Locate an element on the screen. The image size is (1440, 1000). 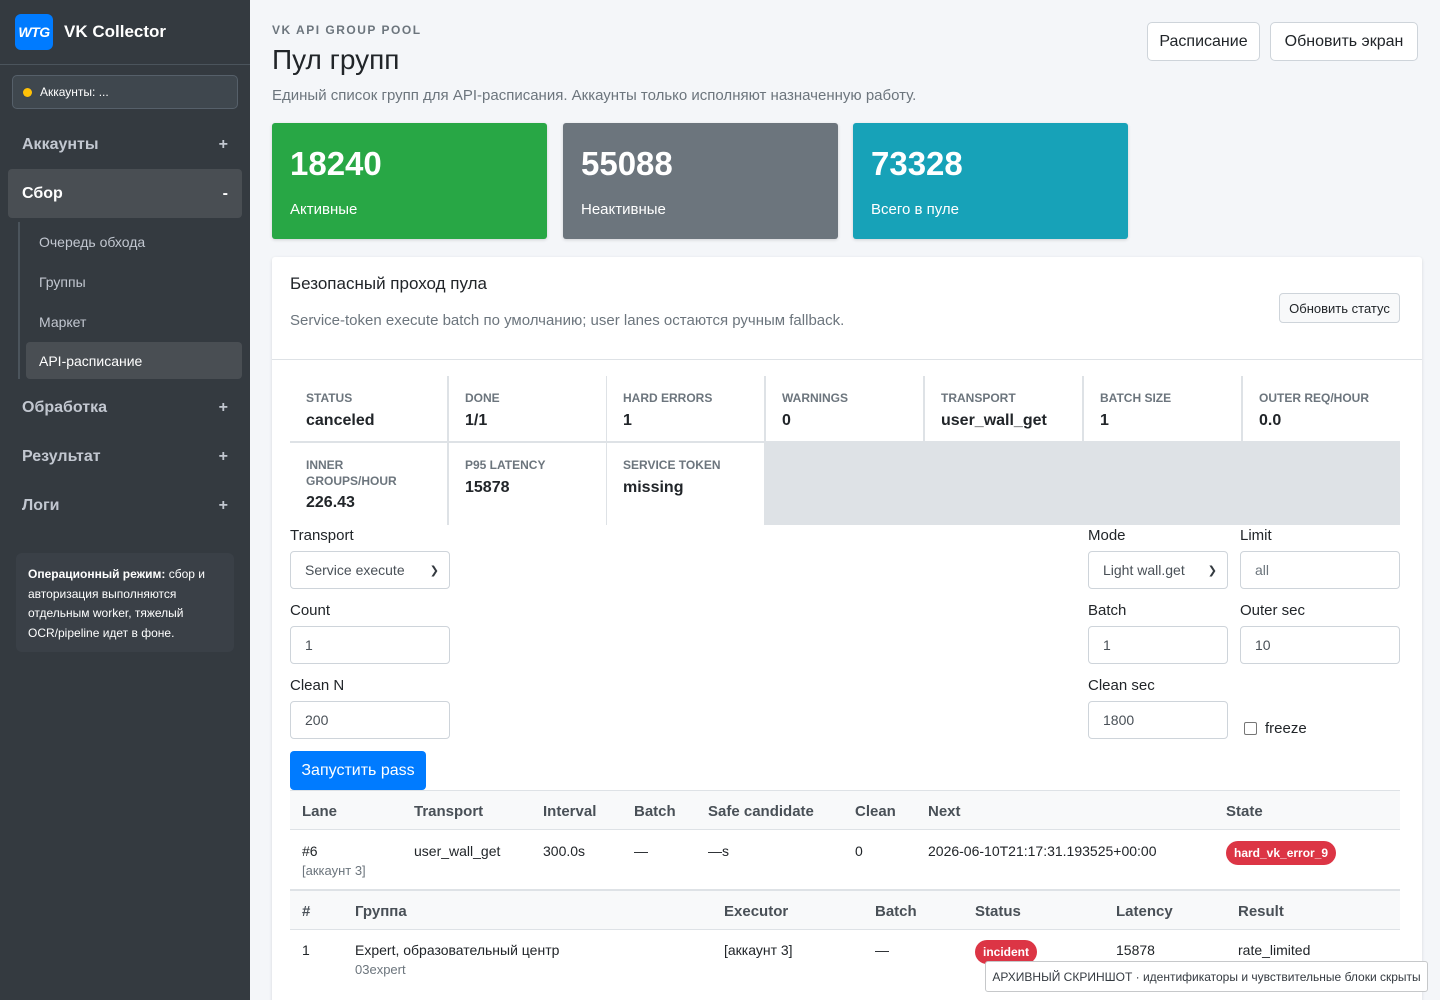
outer-sec-label: Outer sec is located at coordinates (1273, 610).